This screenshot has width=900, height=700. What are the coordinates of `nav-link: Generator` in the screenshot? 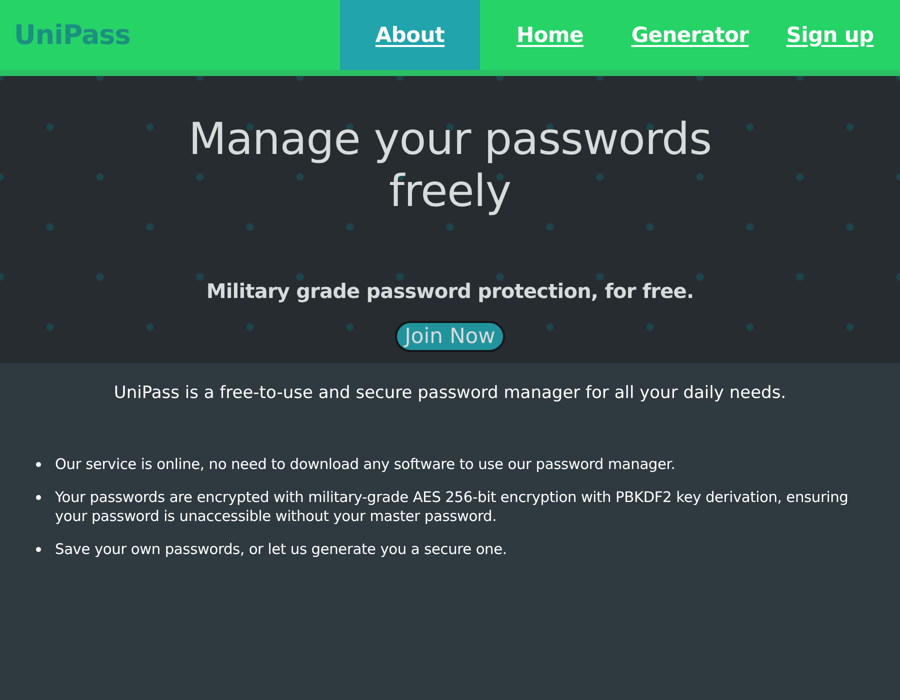 It's located at (690, 35).